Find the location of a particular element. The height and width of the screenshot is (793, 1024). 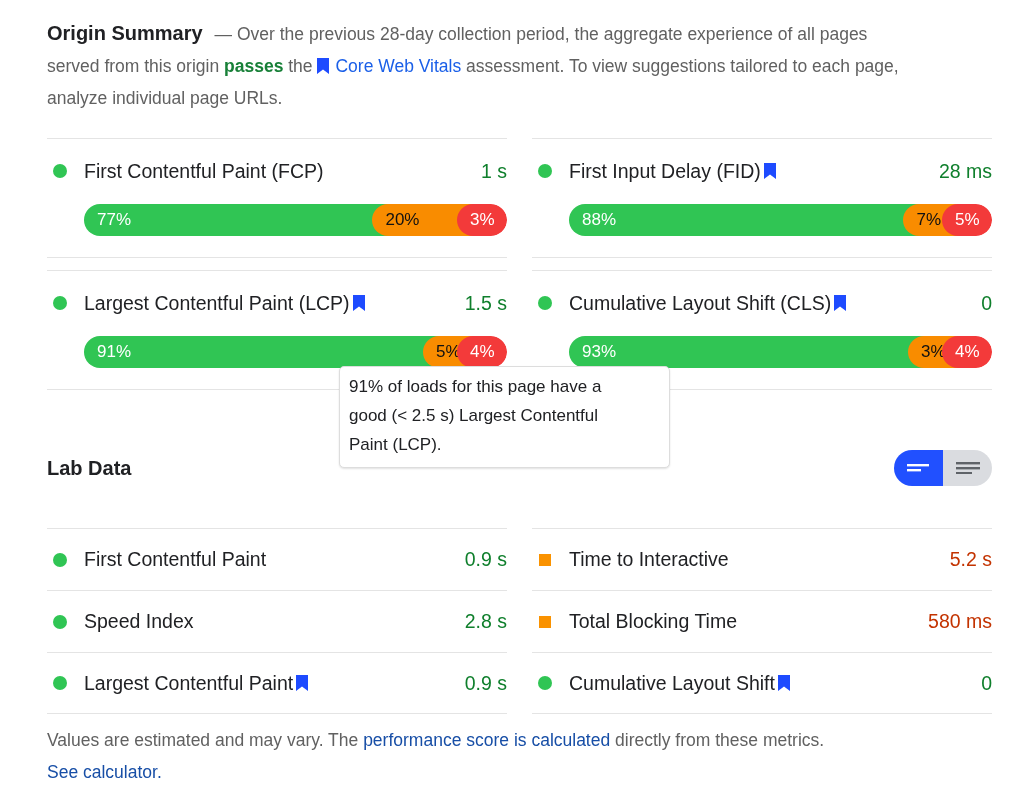

core-web-vitals-link: Core Web Vitals is located at coordinates (389, 66).